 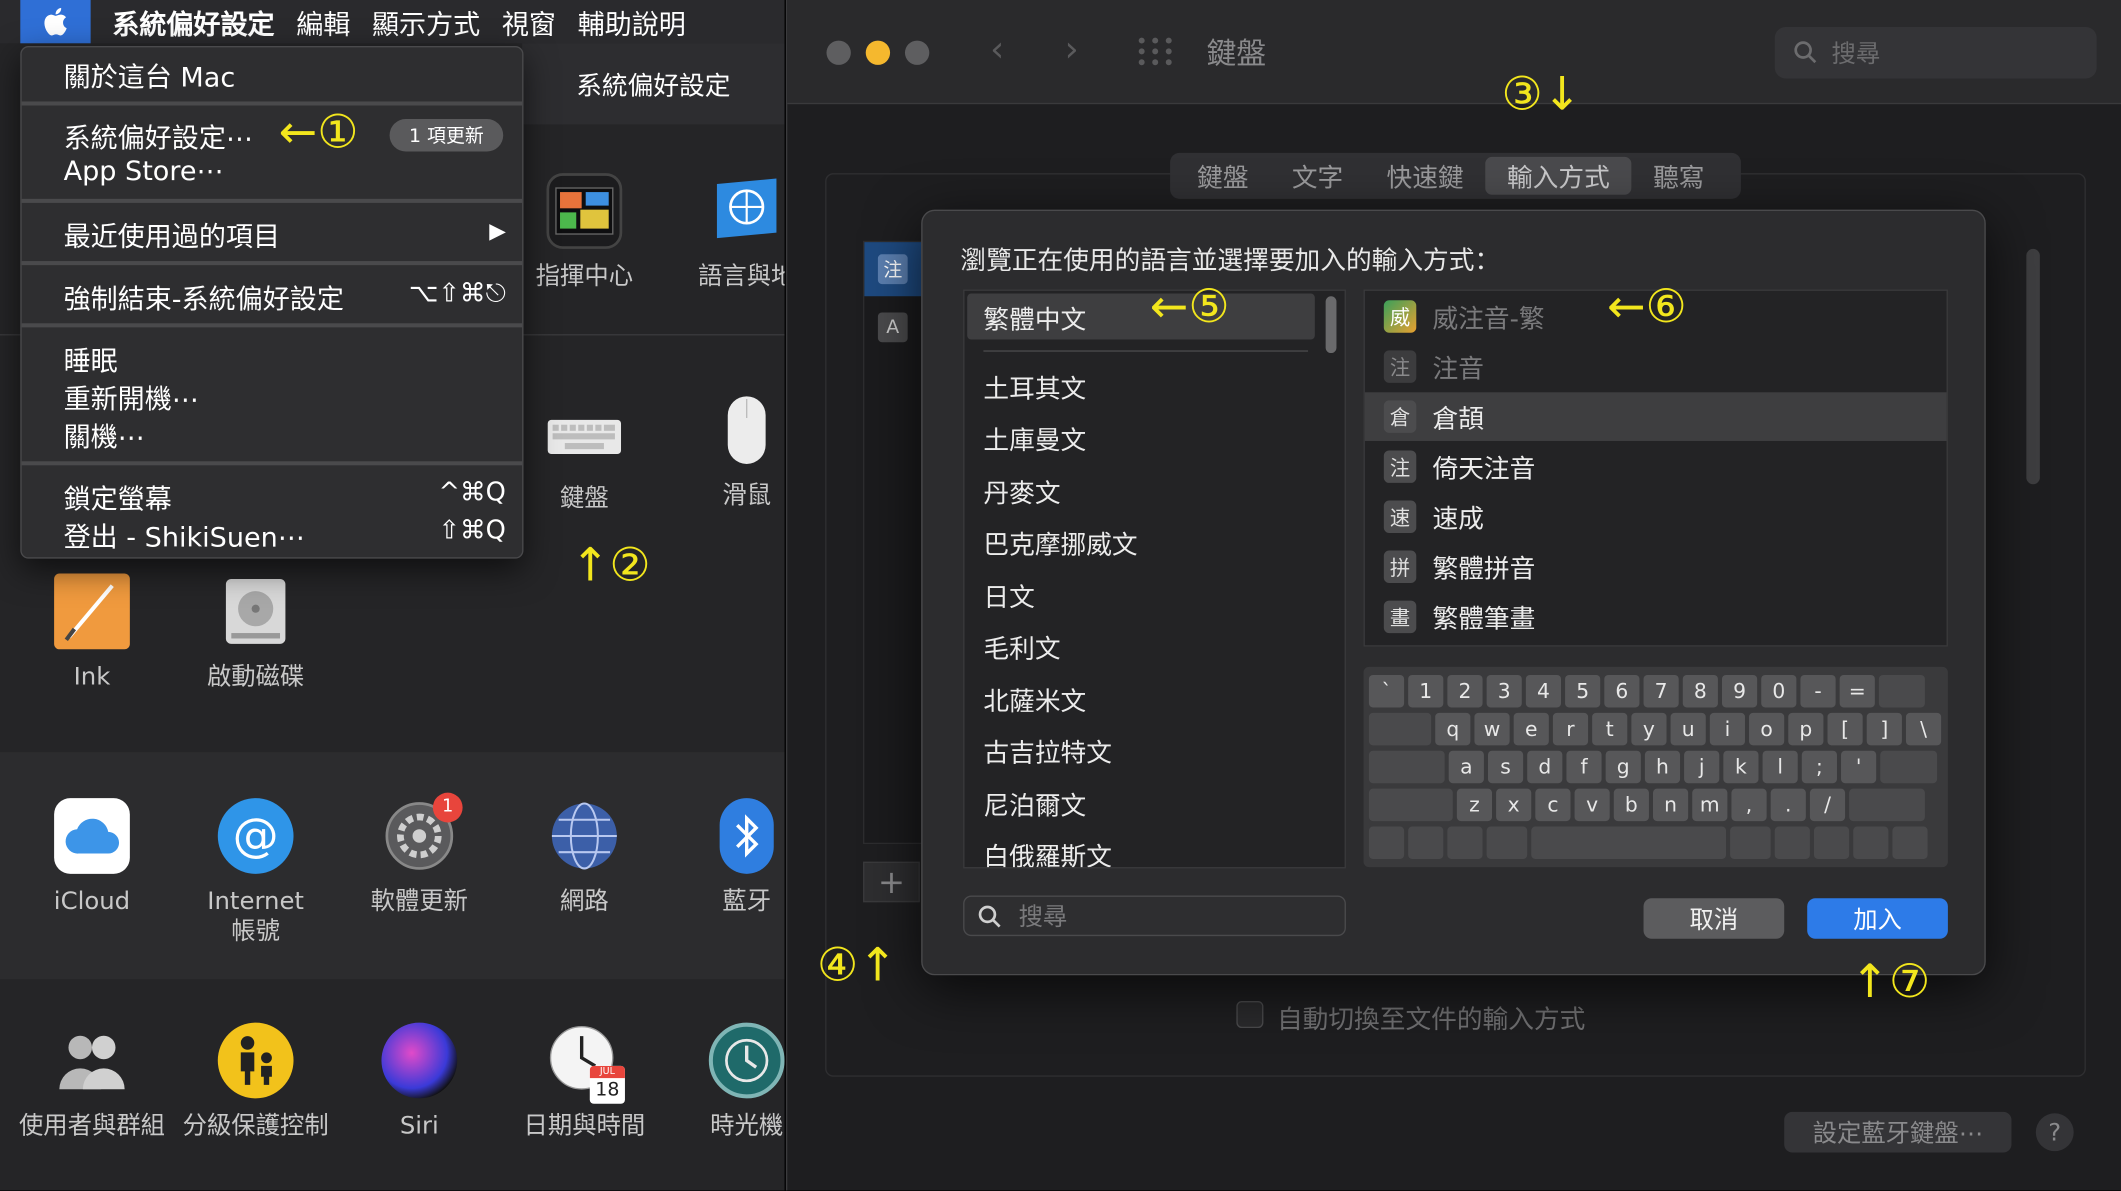 I want to click on forward-icon: ›, so click(x=1072, y=50).